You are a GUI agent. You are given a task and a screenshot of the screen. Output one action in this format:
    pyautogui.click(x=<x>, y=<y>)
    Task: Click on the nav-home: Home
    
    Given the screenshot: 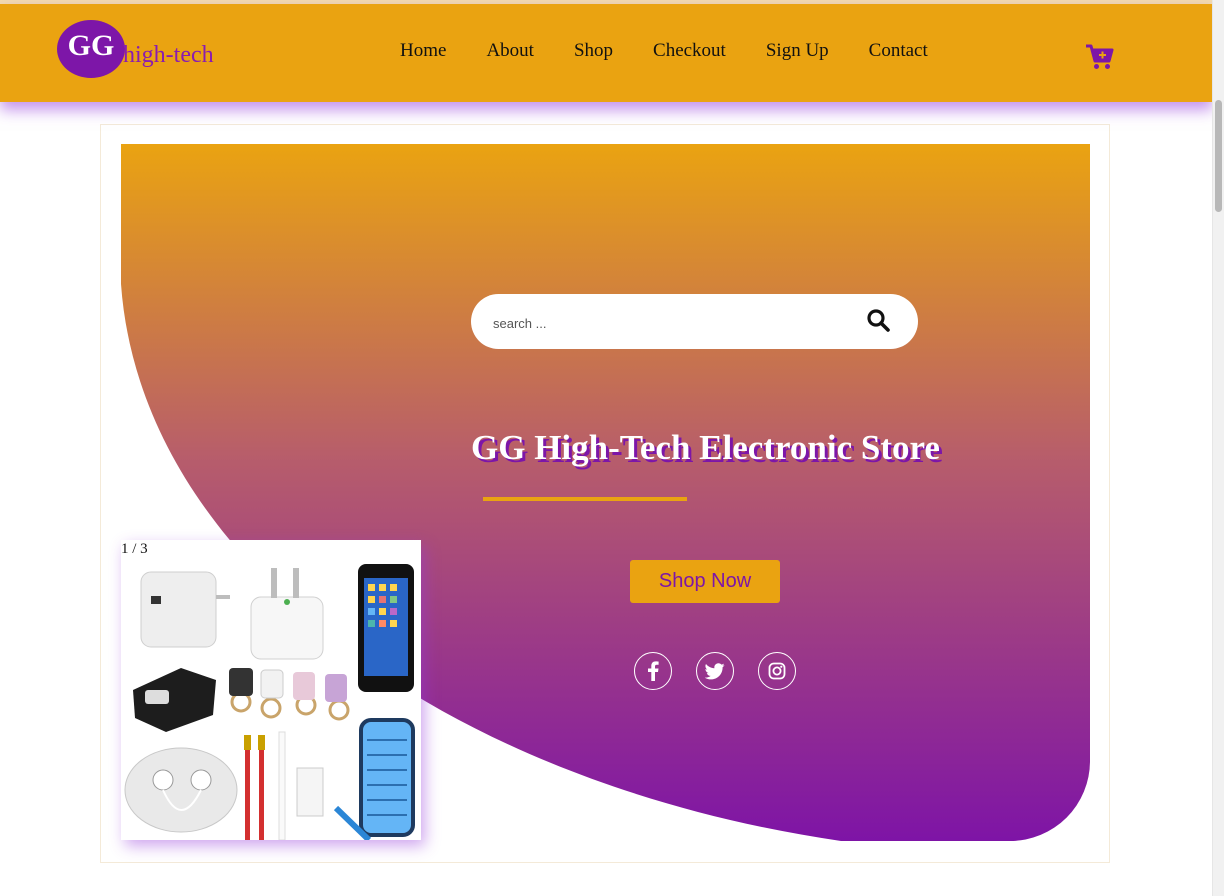 What is the action you would take?
    pyautogui.click(x=423, y=51)
    